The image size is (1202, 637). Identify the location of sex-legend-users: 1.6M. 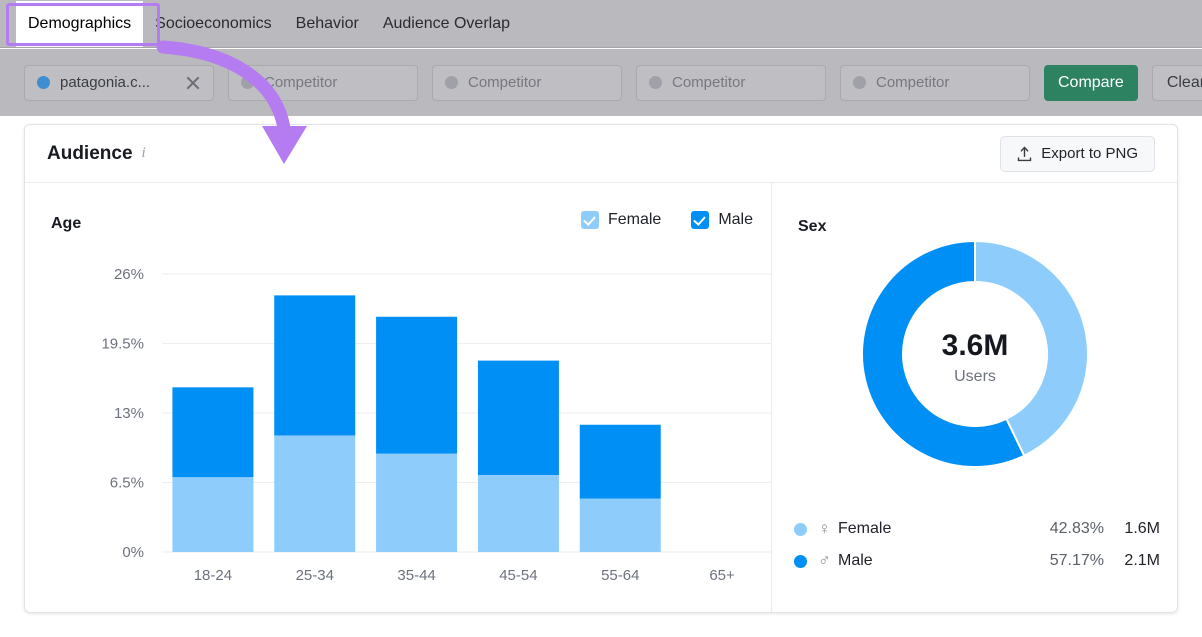
(1142, 528).